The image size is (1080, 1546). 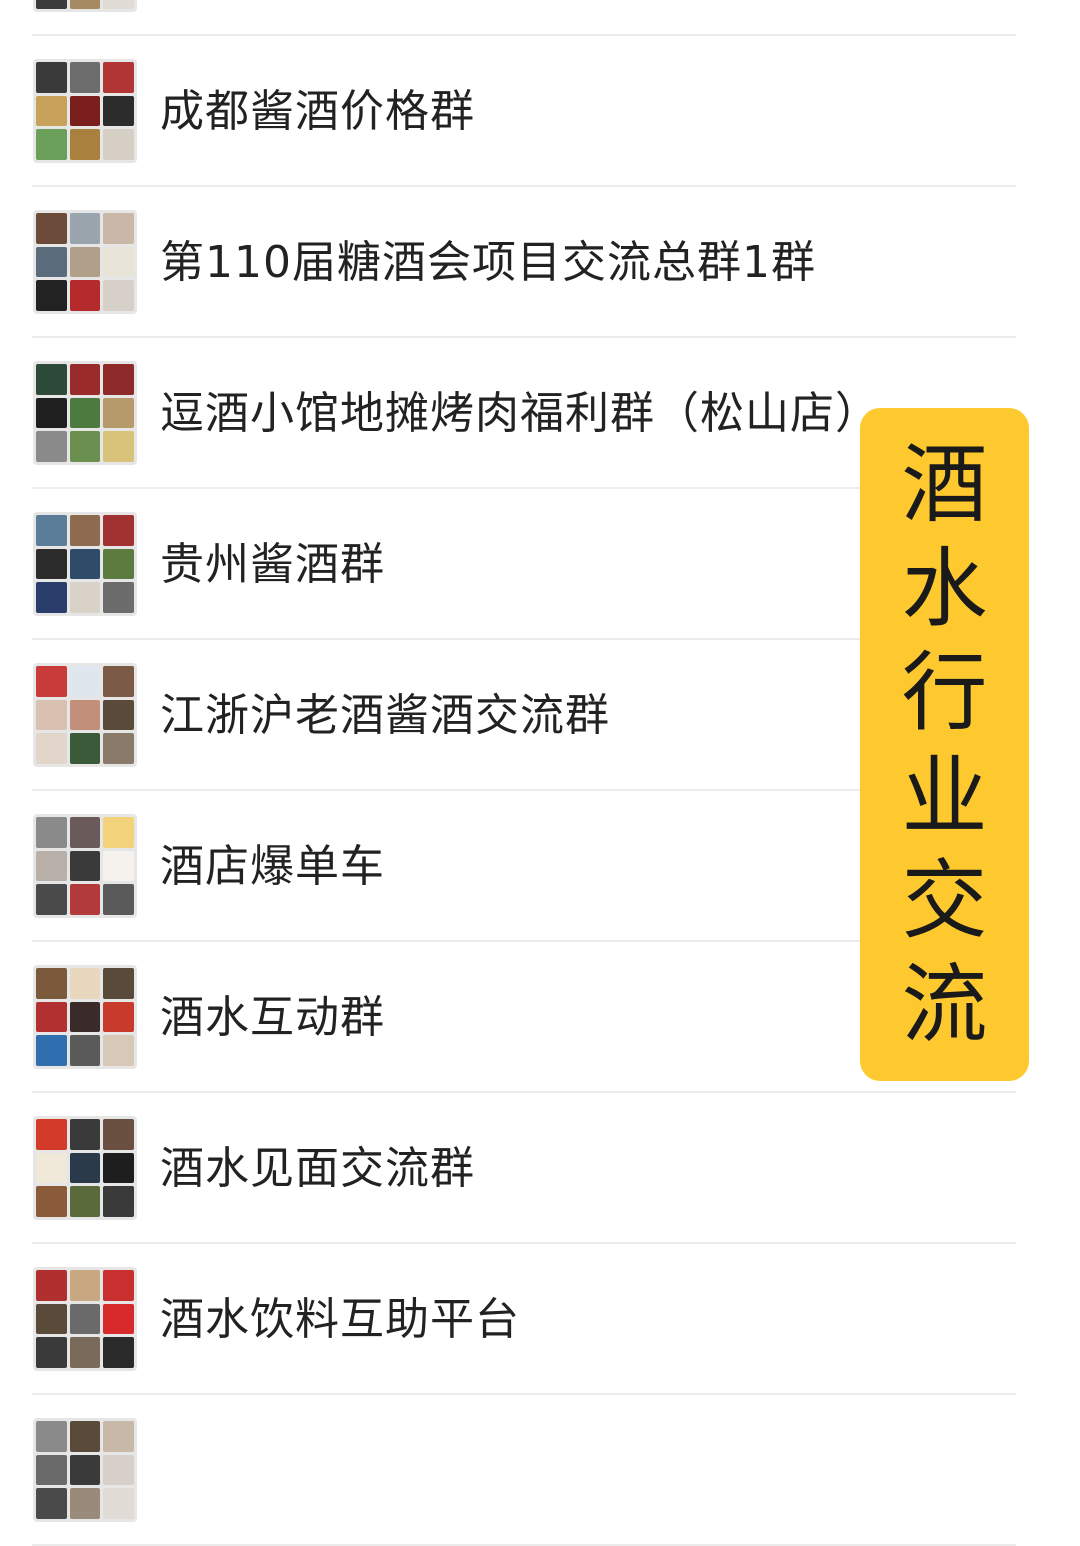 I want to click on badge-char: 交, so click(x=944, y=900).